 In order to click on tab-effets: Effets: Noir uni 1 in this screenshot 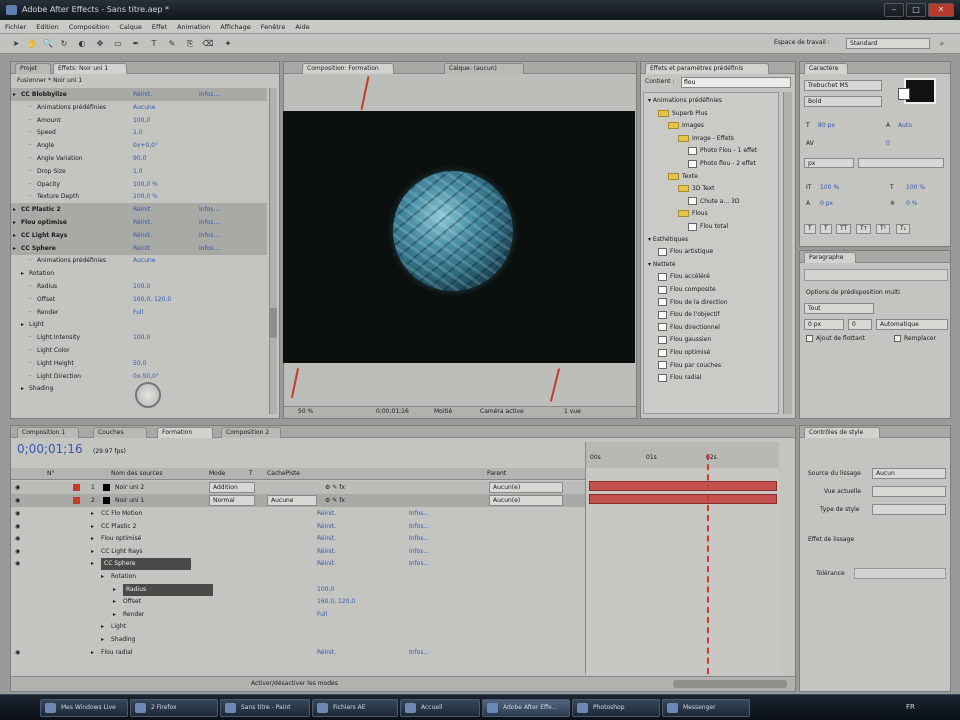, I will do `click(90, 68)`.